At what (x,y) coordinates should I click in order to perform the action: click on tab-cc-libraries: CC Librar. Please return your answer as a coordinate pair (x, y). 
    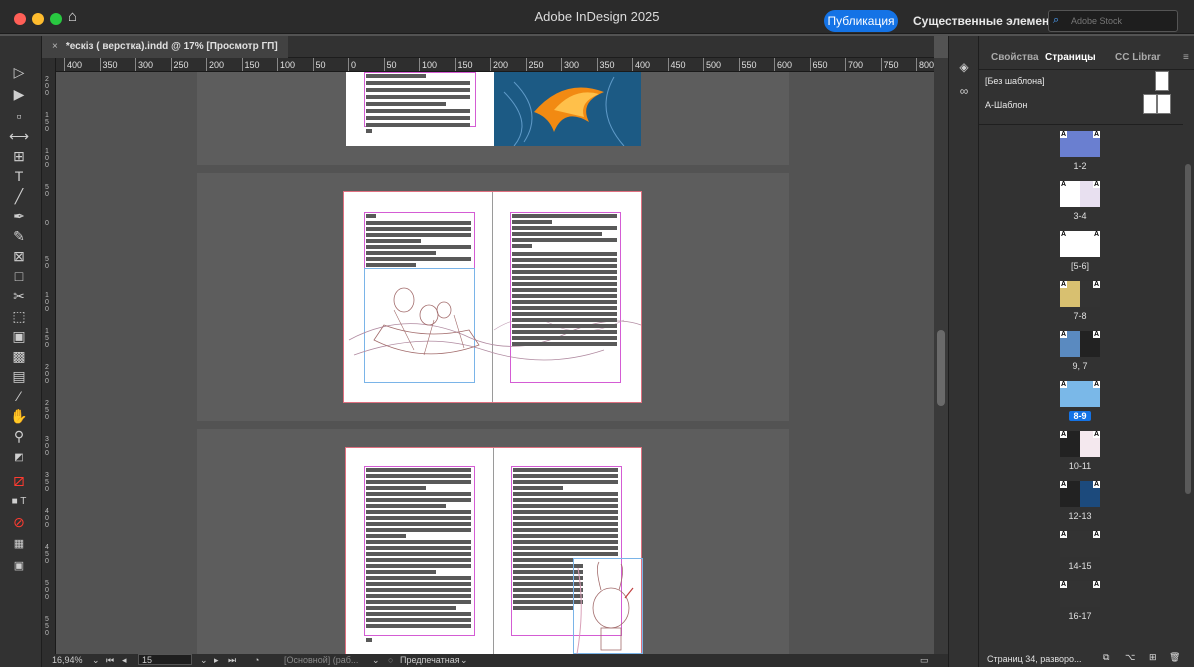
    Looking at the image, I should click on (1138, 57).